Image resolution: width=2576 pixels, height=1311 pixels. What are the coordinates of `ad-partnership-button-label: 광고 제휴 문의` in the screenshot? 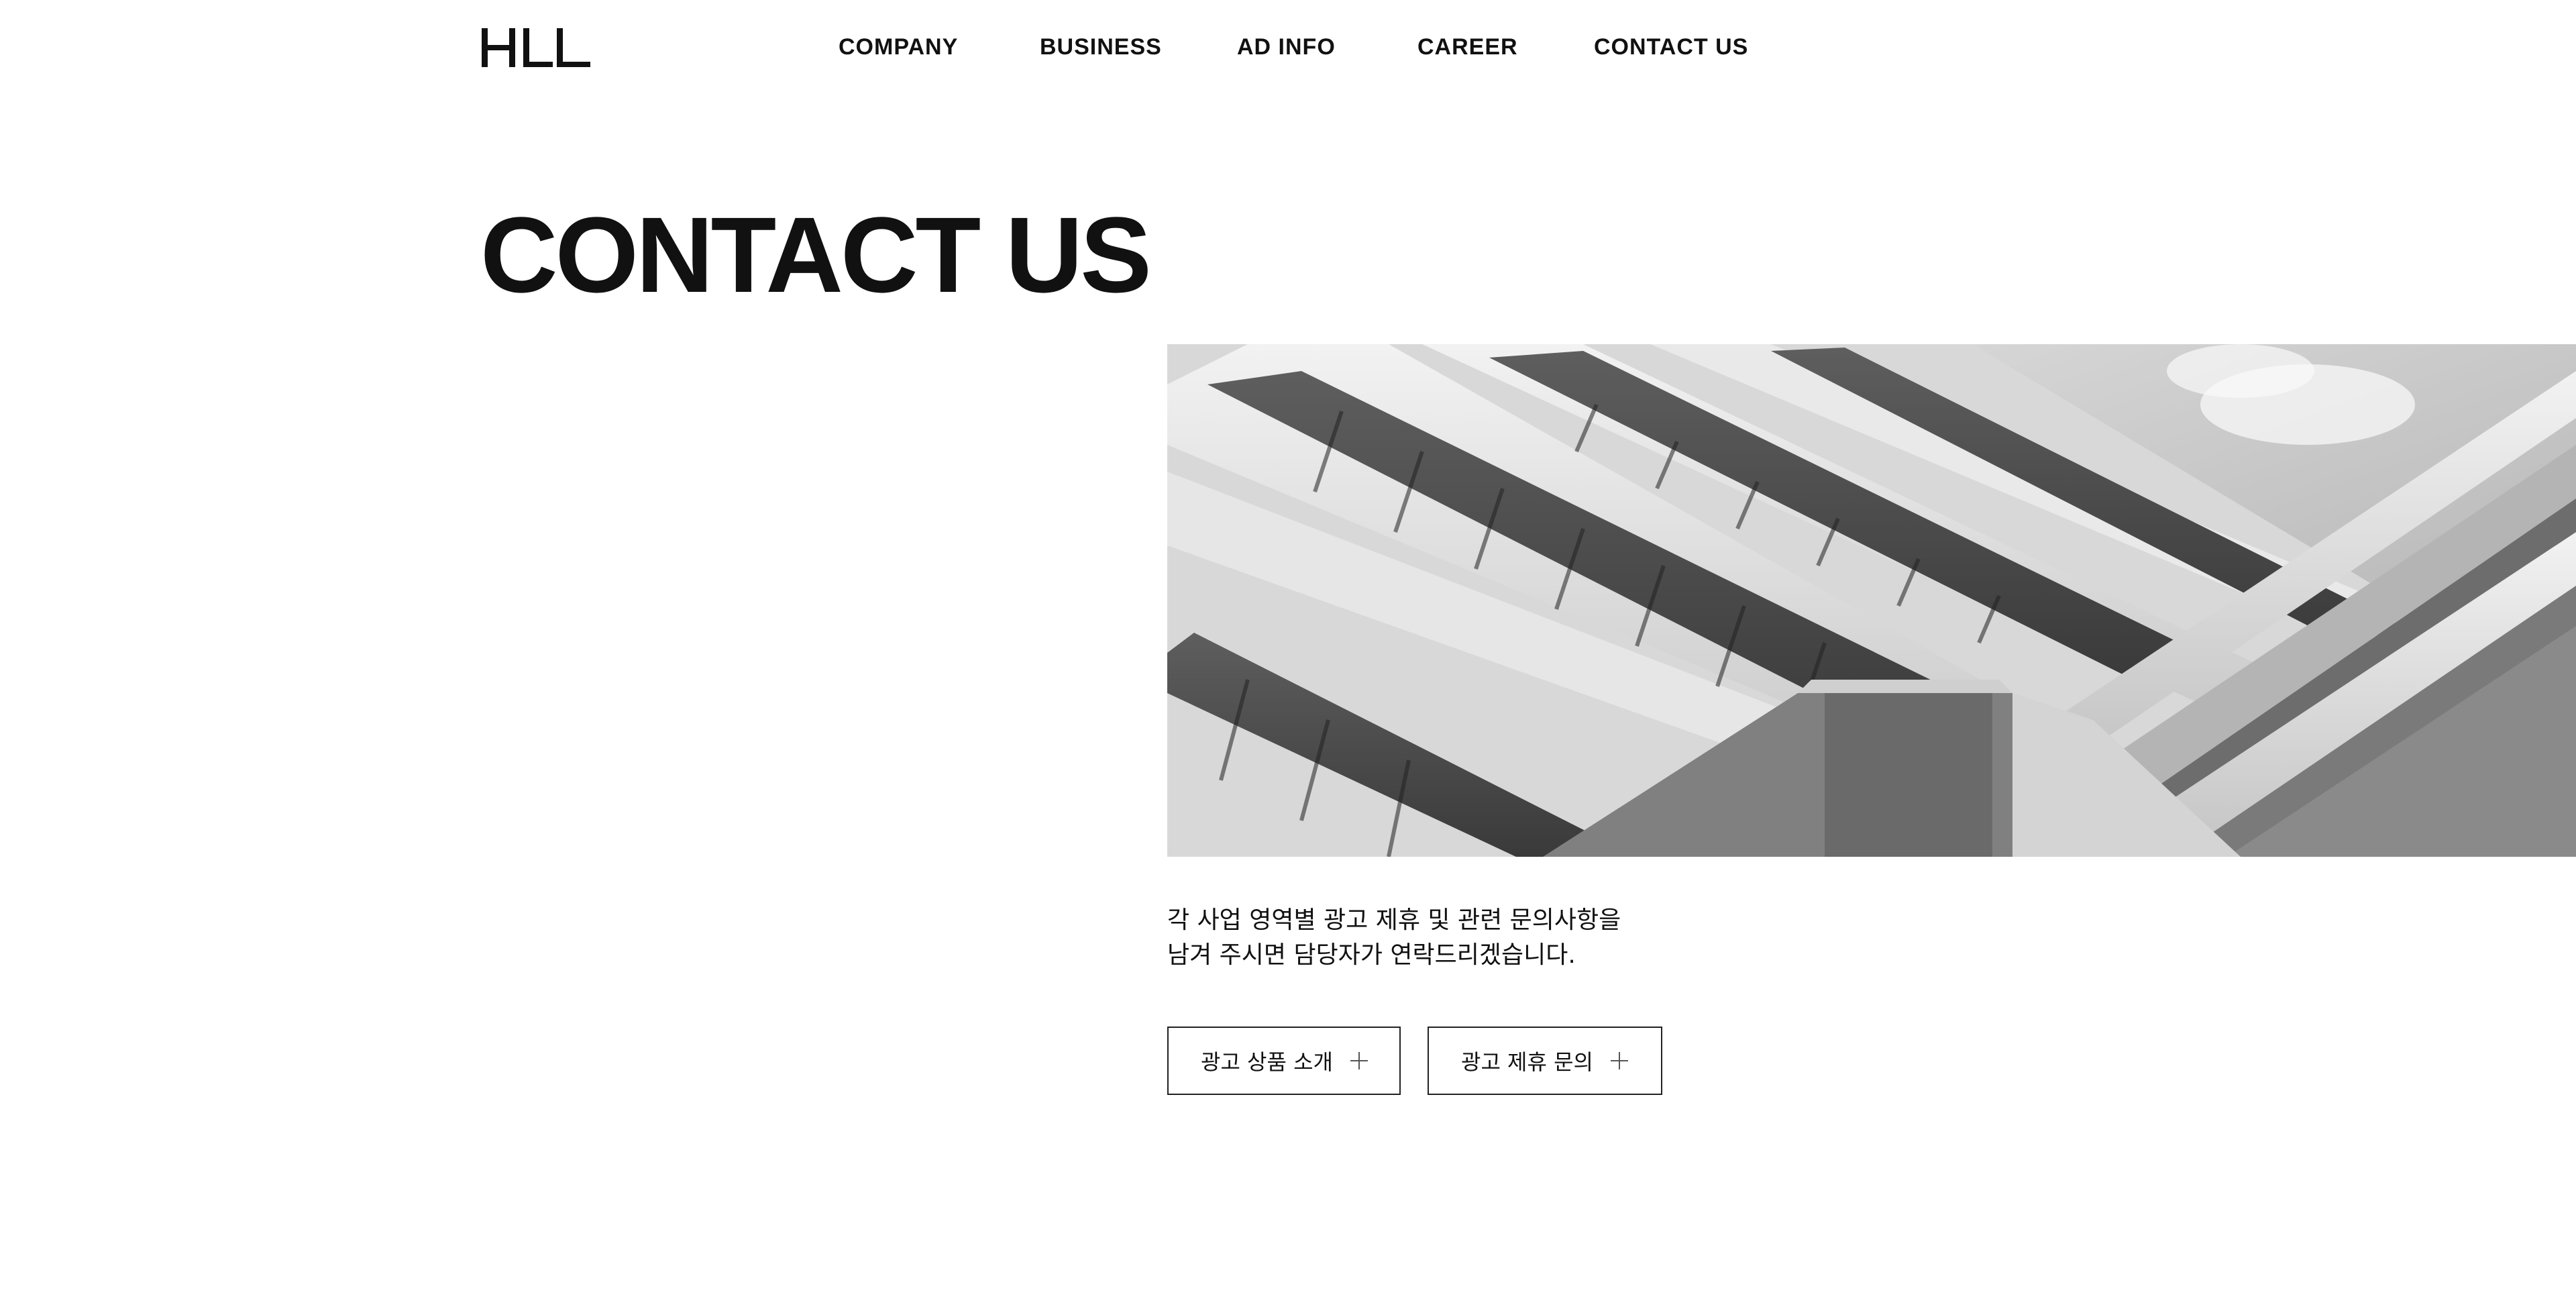 It's located at (1527, 1062).